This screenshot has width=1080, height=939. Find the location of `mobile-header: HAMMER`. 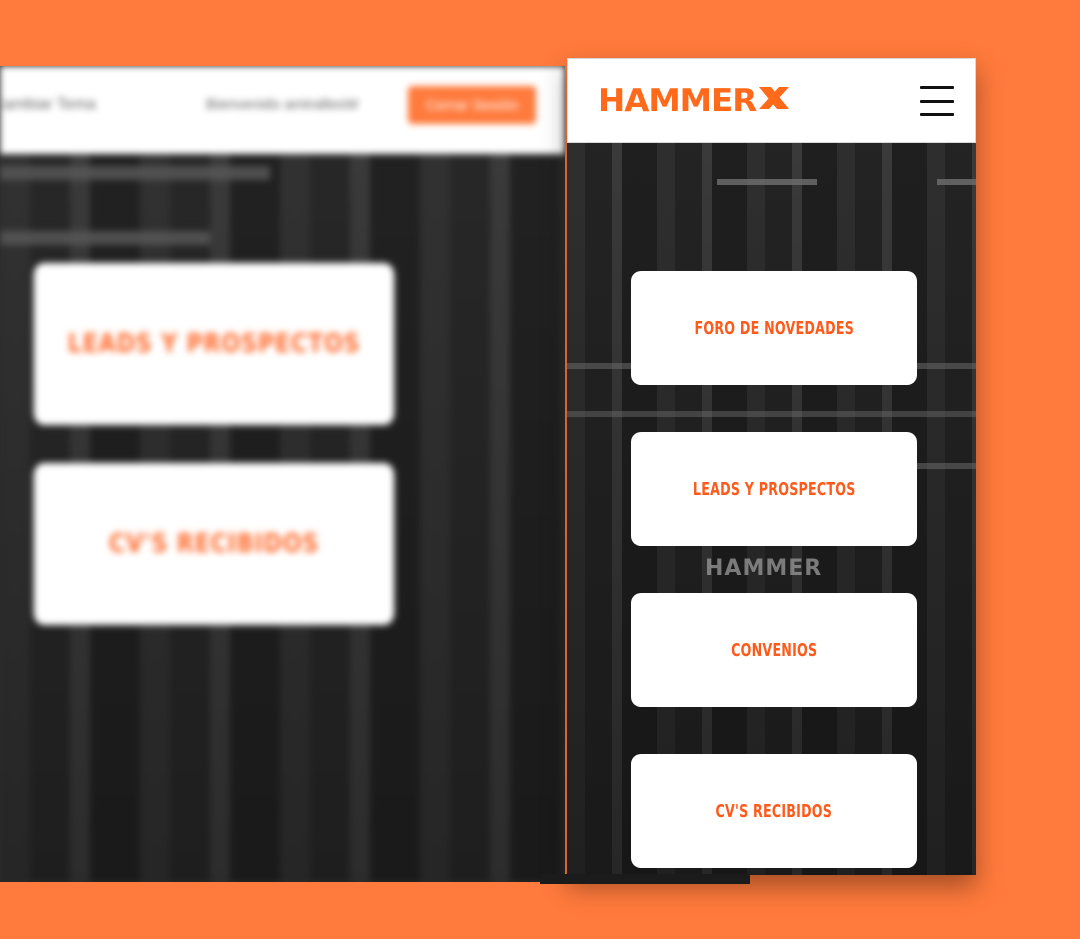

mobile-header: HAMMER is located at coordinates (771, 100).